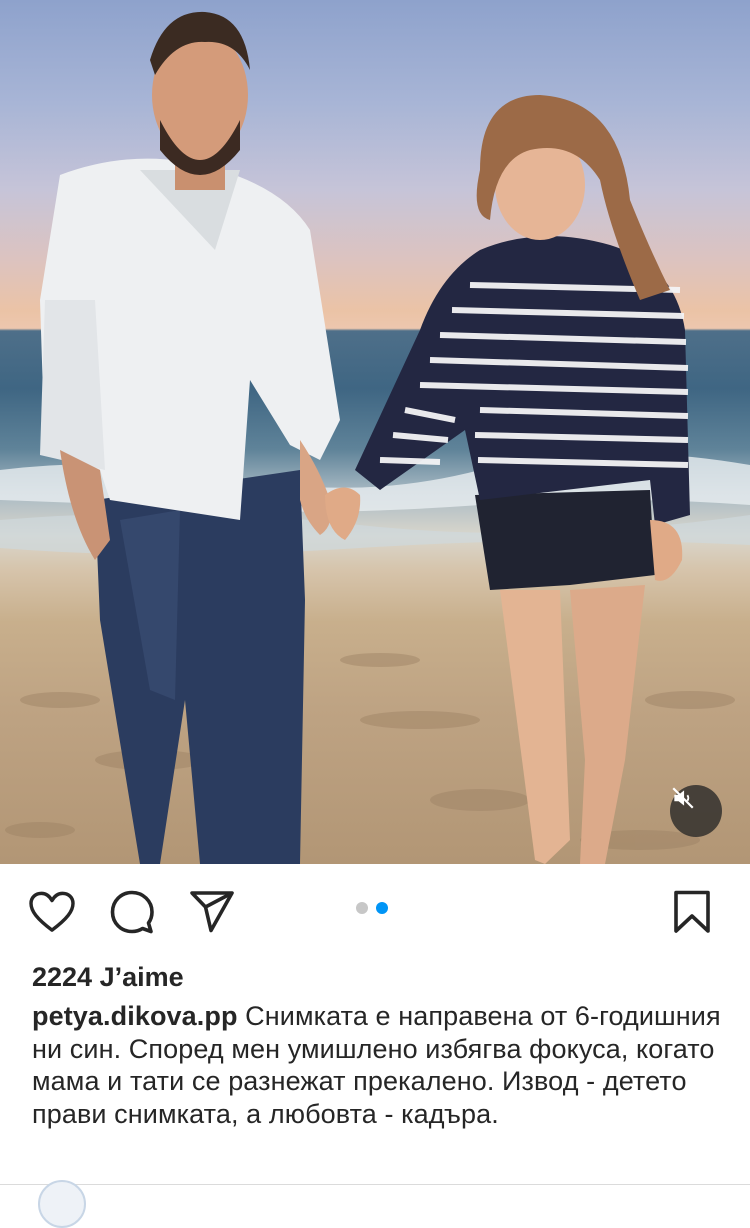 Image resolution: width=750 pixels, height=1228 pixels. I want to click on caption-username: petya.dikova.pp, so click(135, 1016).